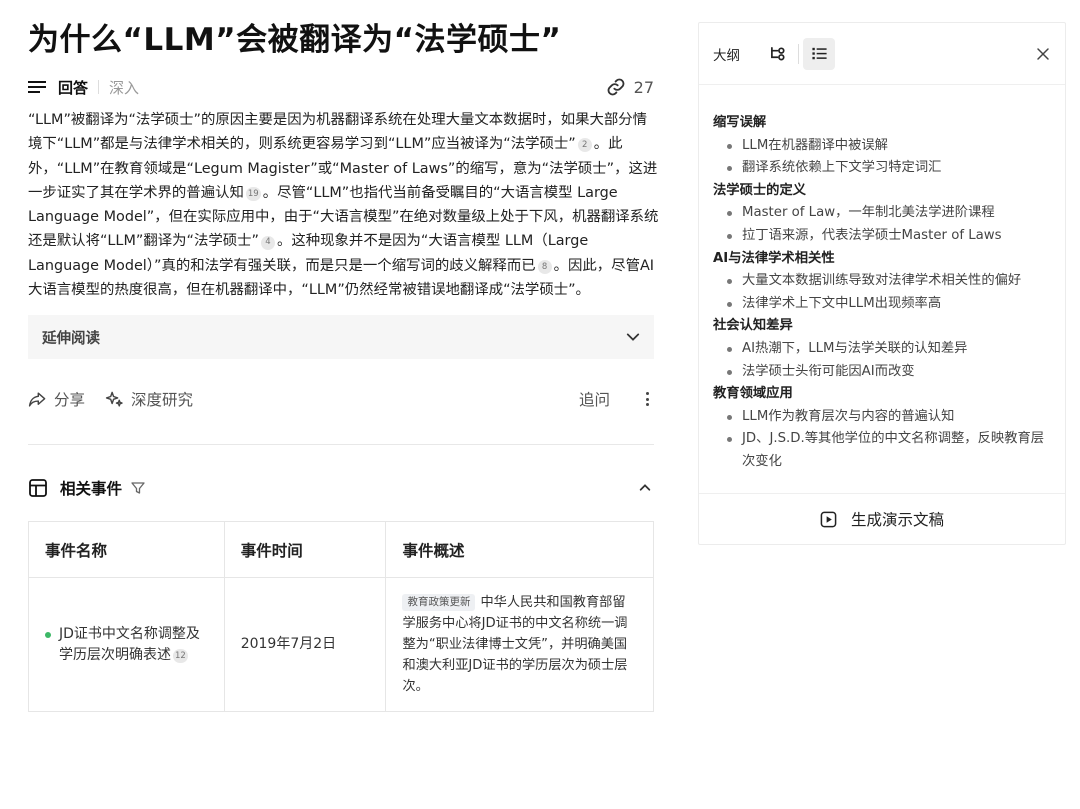 This screenshot has height=809, width=1080. I want to click on further-reading-label: 延伸阅读, so click(71, 338).